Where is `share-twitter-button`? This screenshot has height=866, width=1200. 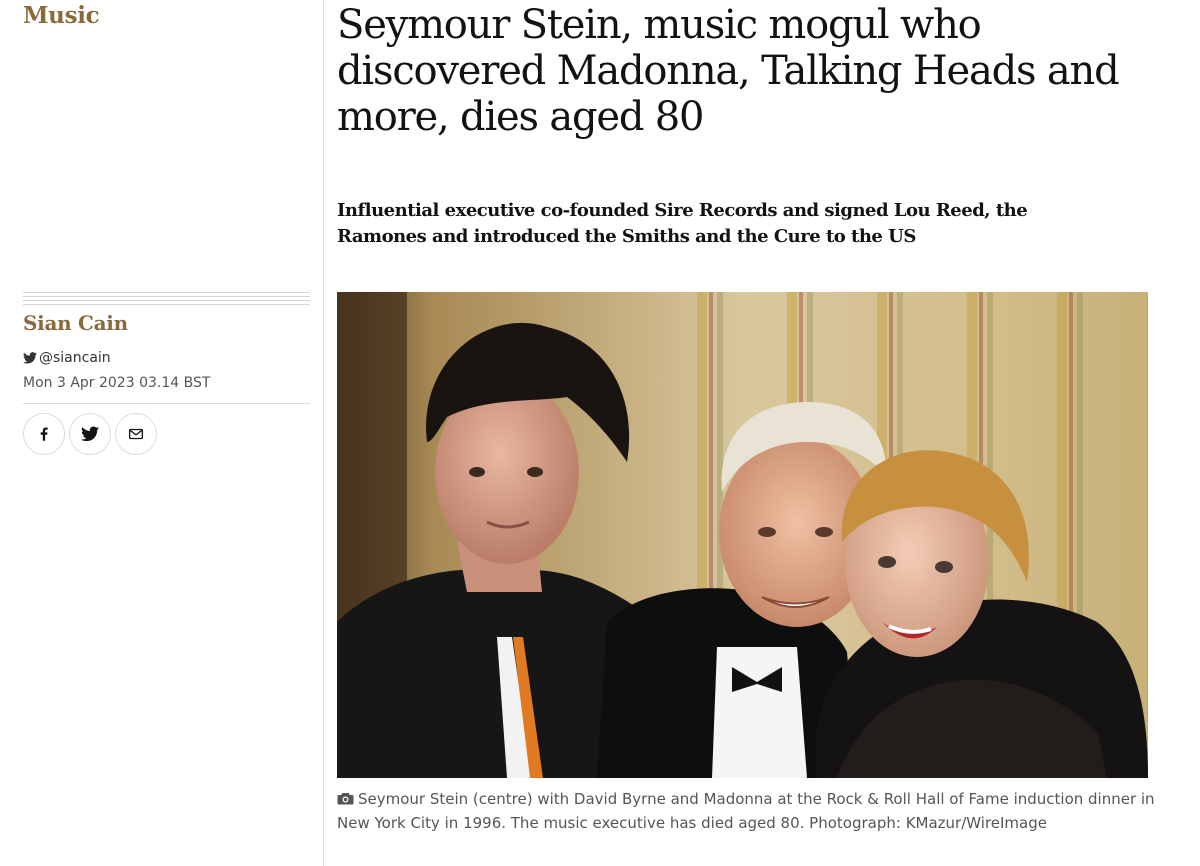
share-twitter-button is located at coordinates (90, 434).